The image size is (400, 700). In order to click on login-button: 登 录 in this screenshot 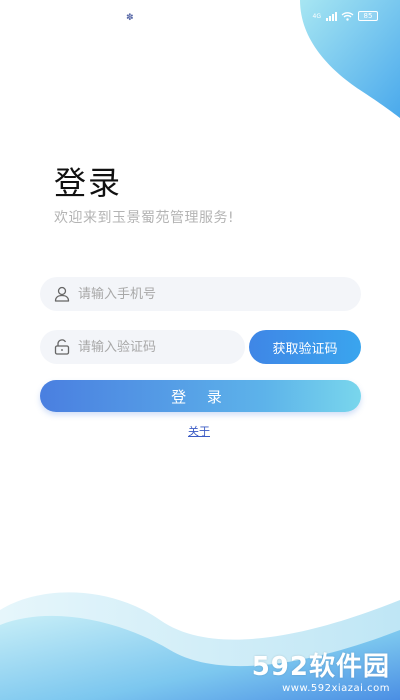, I will do `click(200, 396)`.